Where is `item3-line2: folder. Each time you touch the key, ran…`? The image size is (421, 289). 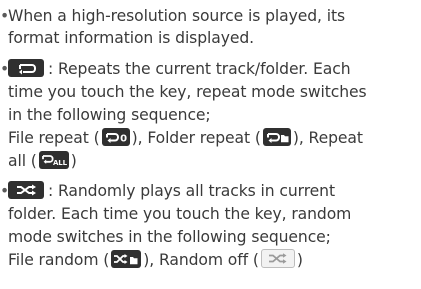
item3-line2: folder. Each time you touch the key, ran… is located at coordinates (180, 214).